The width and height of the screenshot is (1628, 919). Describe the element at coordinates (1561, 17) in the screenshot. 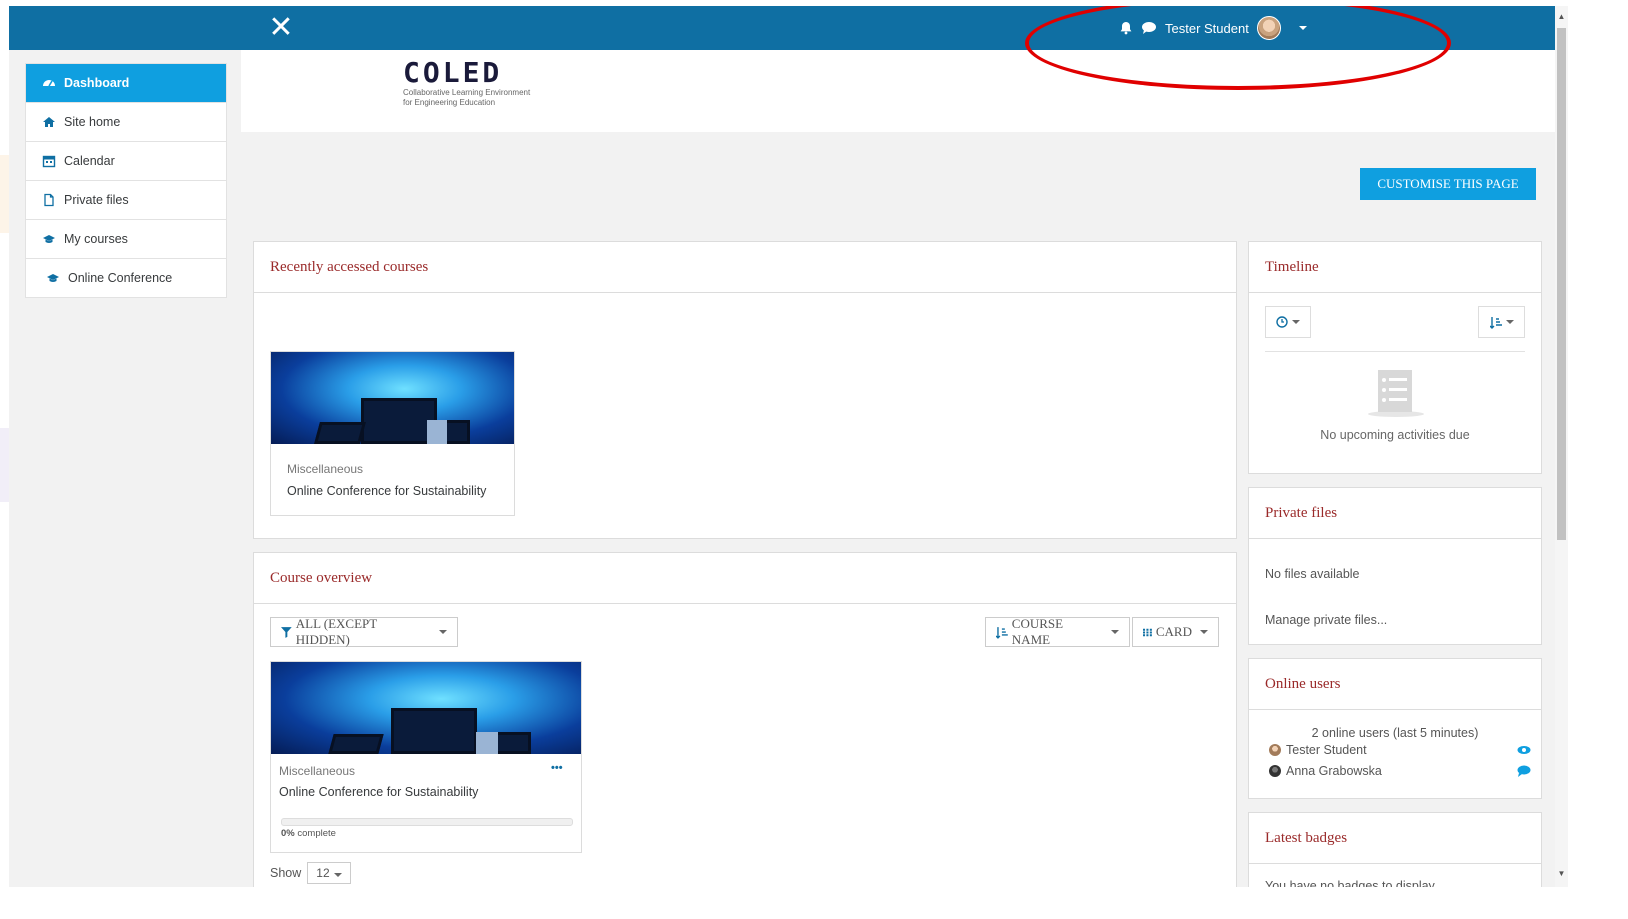

I see `scroll-up-arrow-icon: ▲` at that location.